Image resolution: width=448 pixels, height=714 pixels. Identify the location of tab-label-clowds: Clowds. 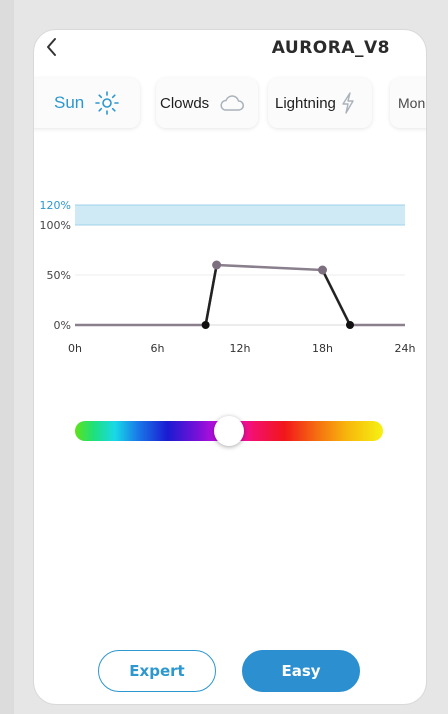
(185, 103).